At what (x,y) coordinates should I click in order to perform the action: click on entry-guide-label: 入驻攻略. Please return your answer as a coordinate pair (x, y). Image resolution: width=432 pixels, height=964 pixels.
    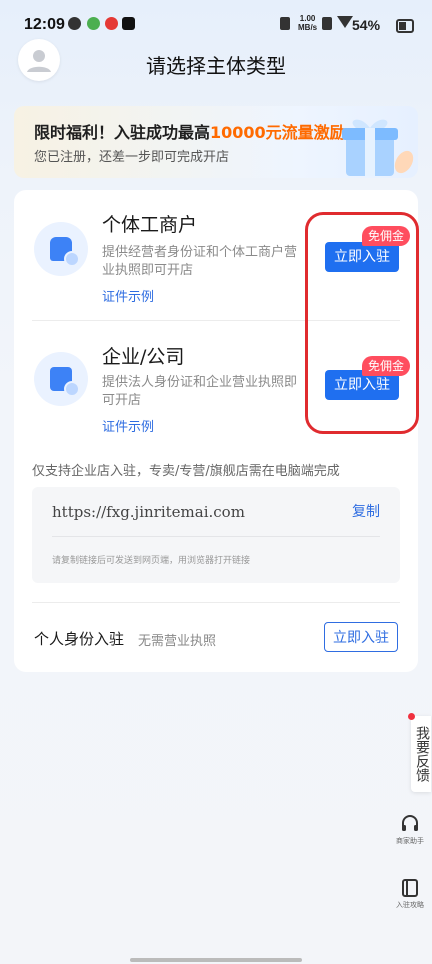
    Looking at the image, I should click on (410, 905).